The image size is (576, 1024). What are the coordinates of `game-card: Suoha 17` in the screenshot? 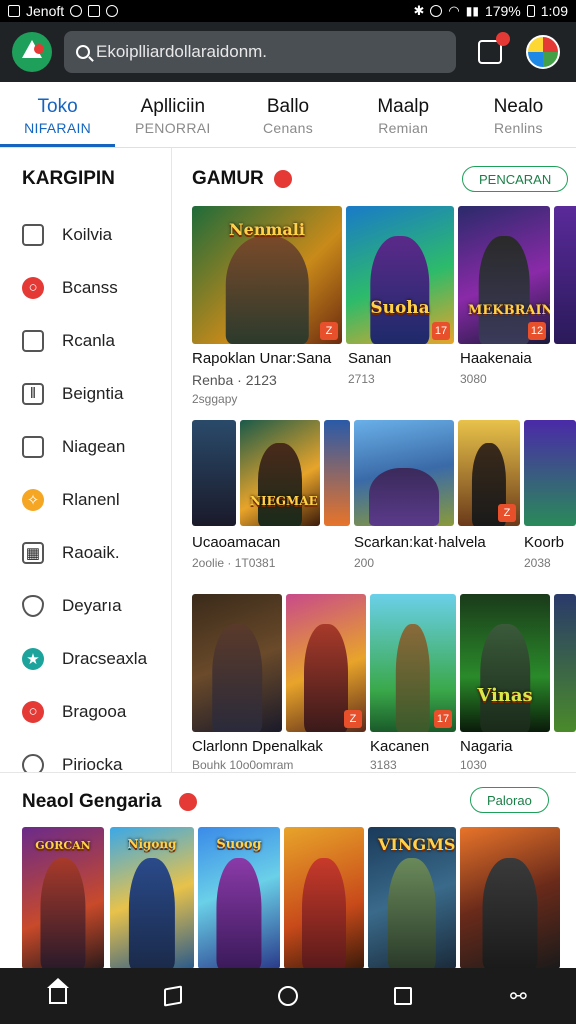 It's located at (400, 275).